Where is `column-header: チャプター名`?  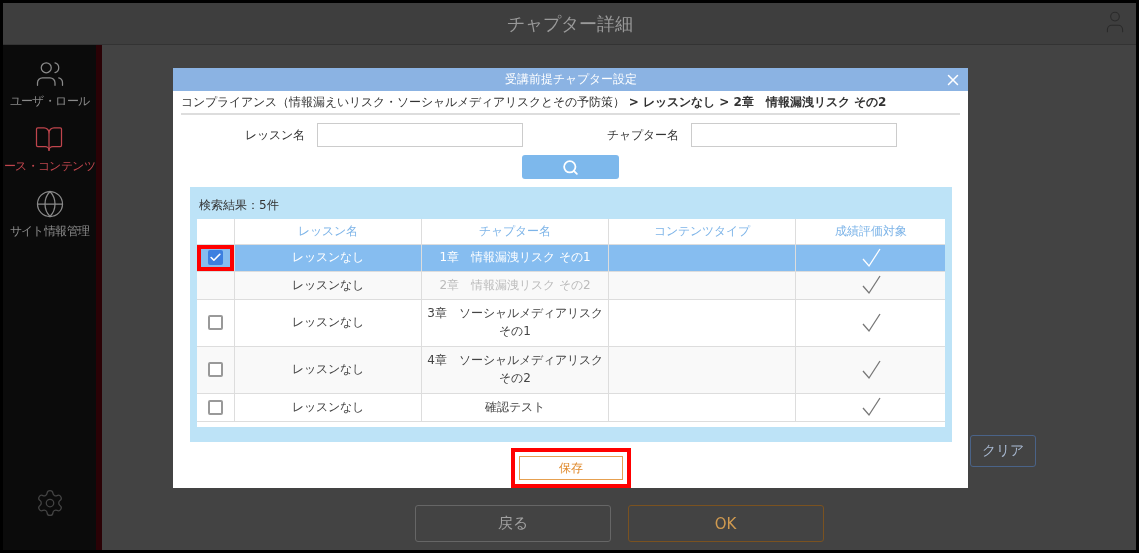
column-header: チャプター名 is located at coordinates (515, 231).